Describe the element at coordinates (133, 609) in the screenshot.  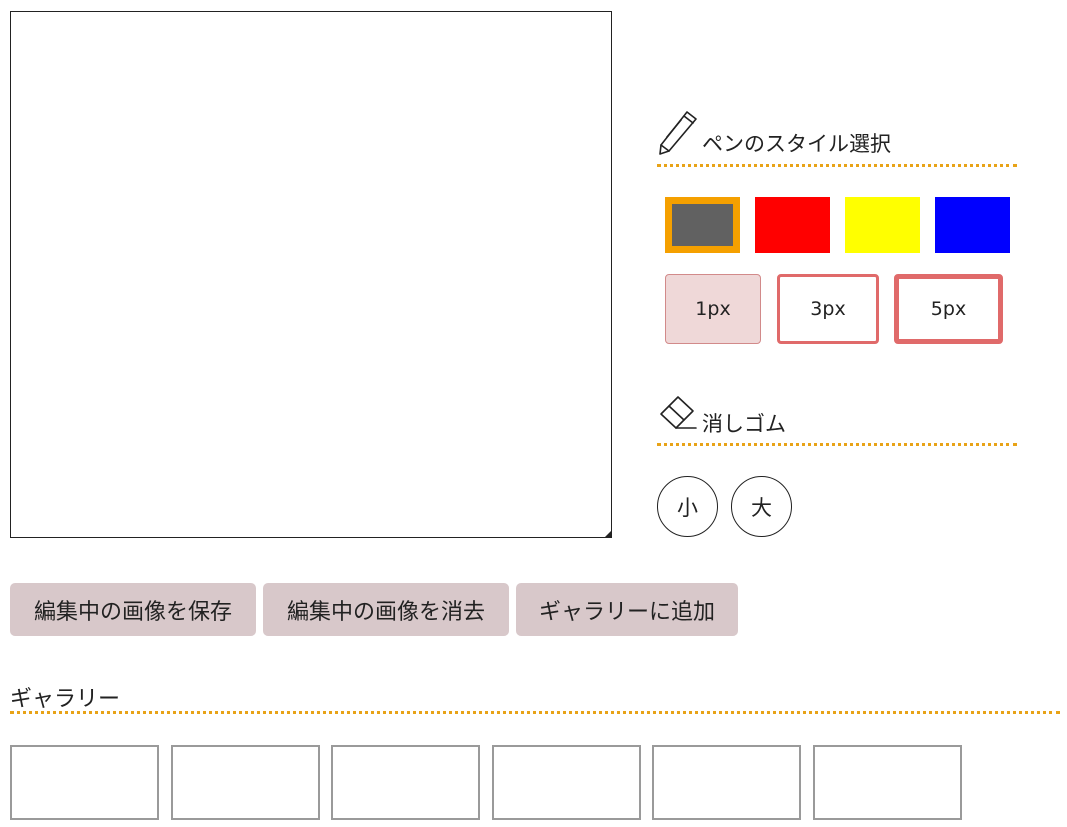
I see `save-image-button: 編集中の画像を保存` at that location.